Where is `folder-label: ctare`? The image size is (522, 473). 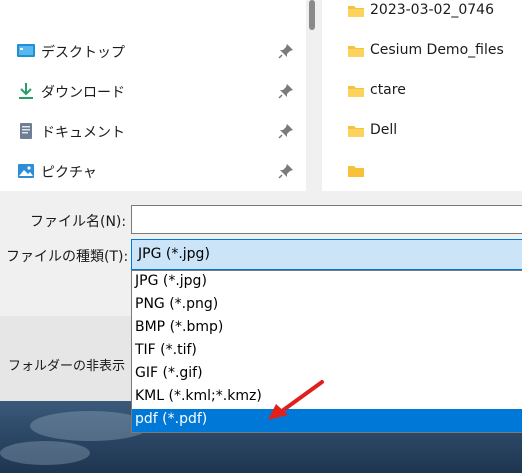 folder-label: ctare is located at coordinates (388, 90).